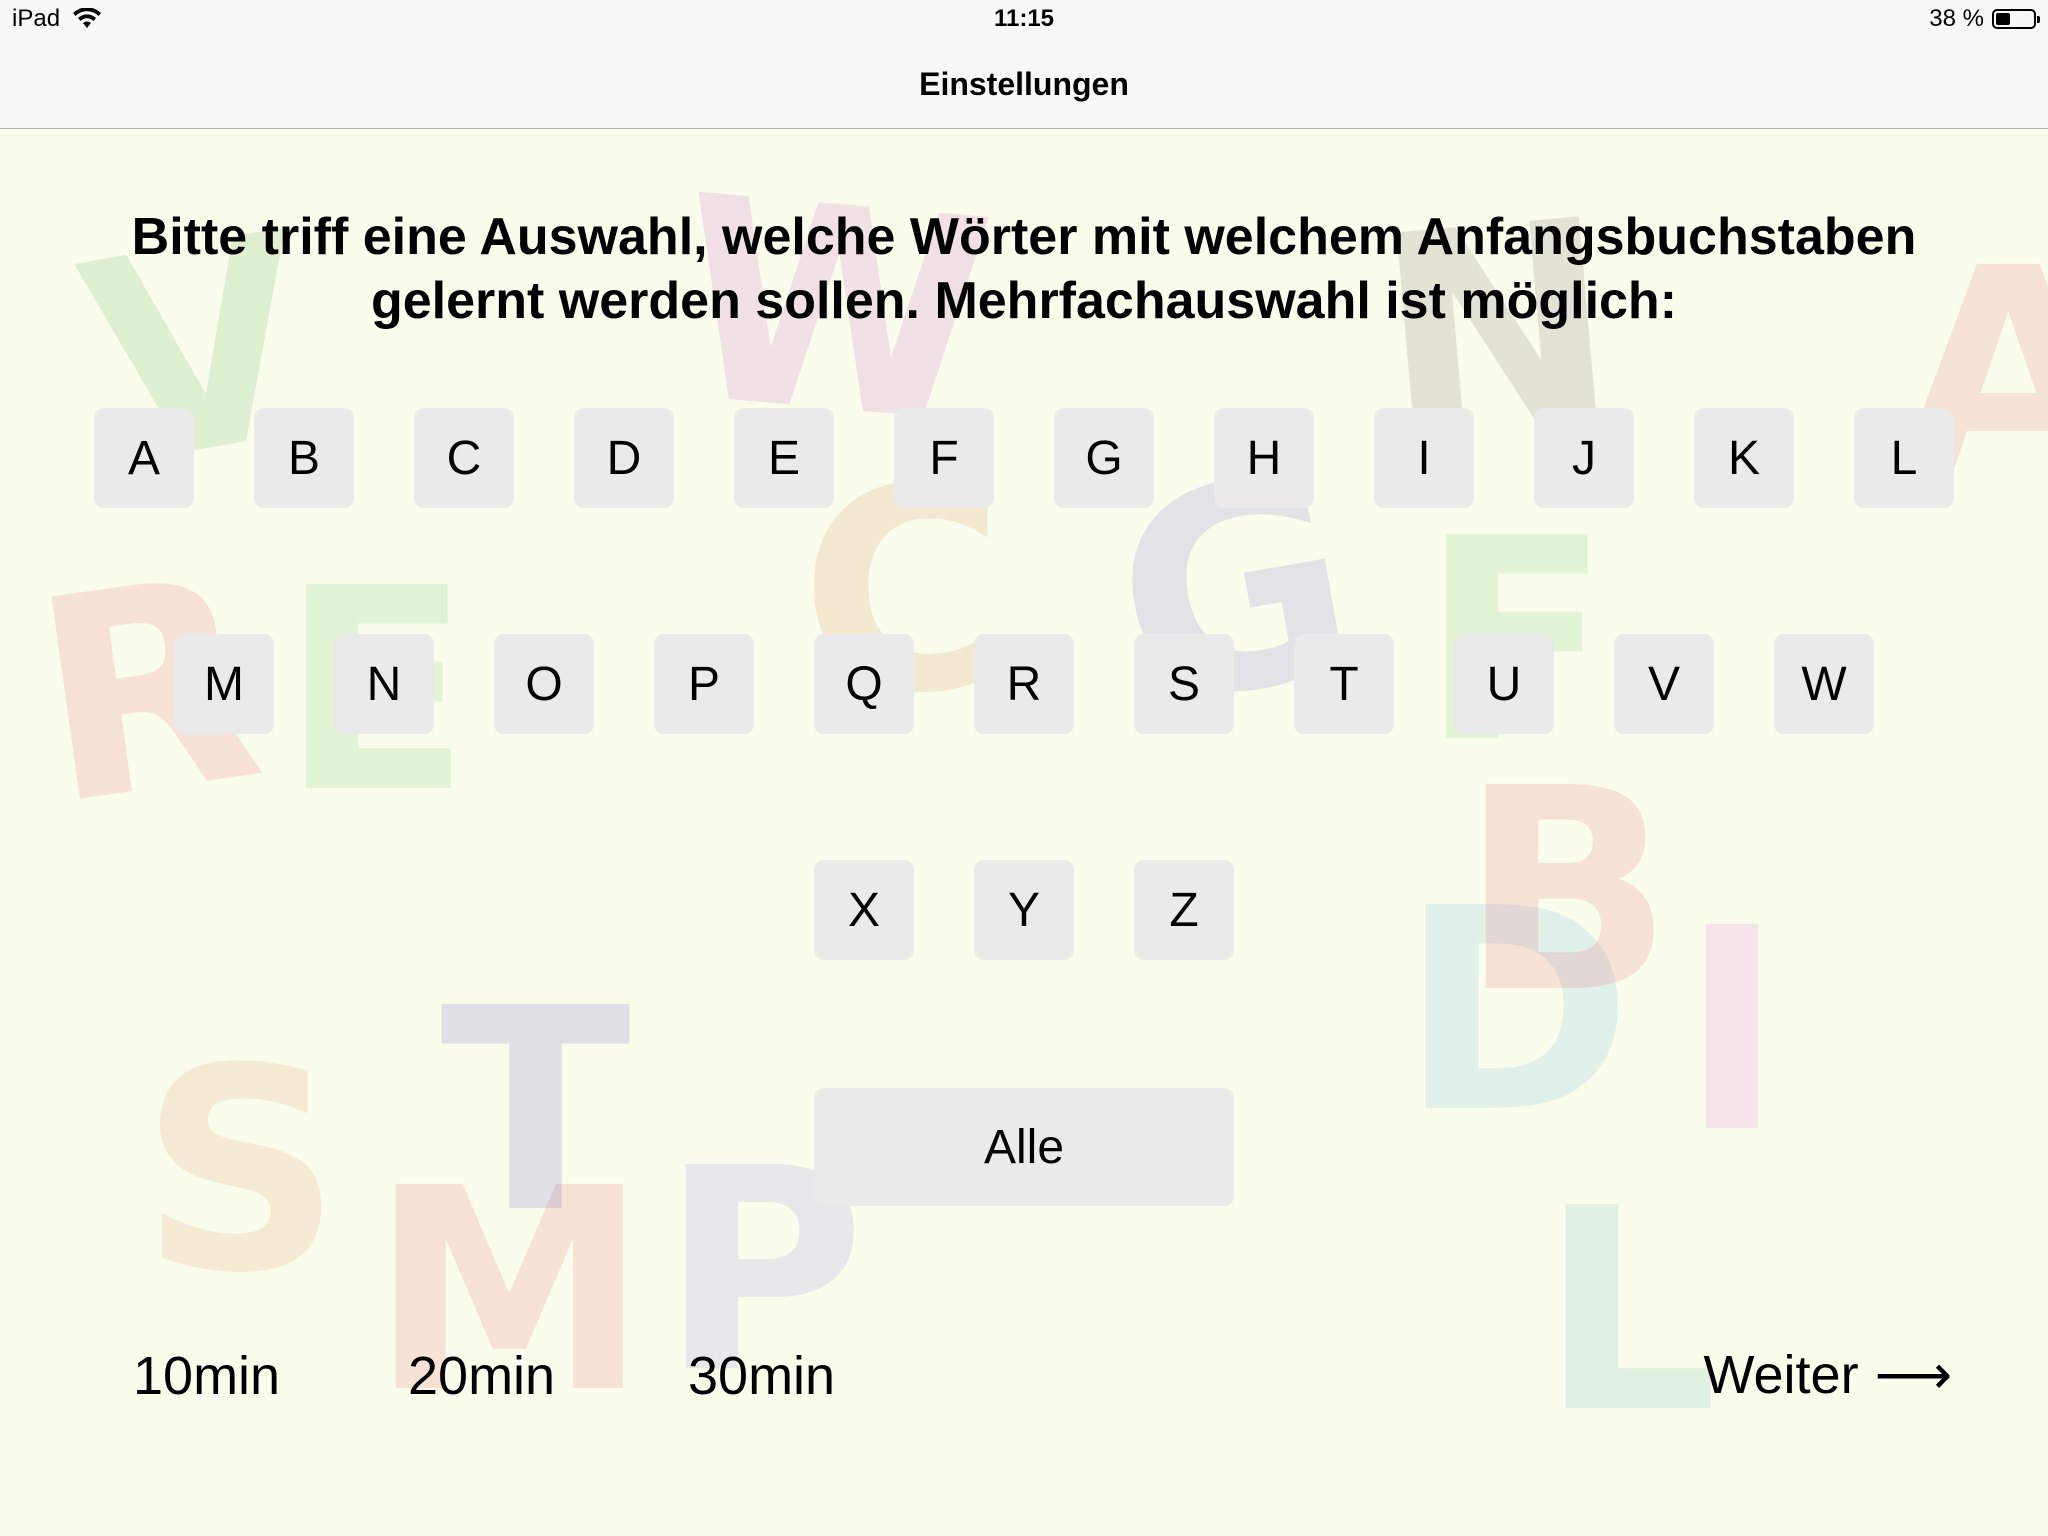 The height and width of the screenshot is (1536, 2048). Describe the element at coordinates (384, 684) in the screenshot. I see `letter-button-n: N` at that location.